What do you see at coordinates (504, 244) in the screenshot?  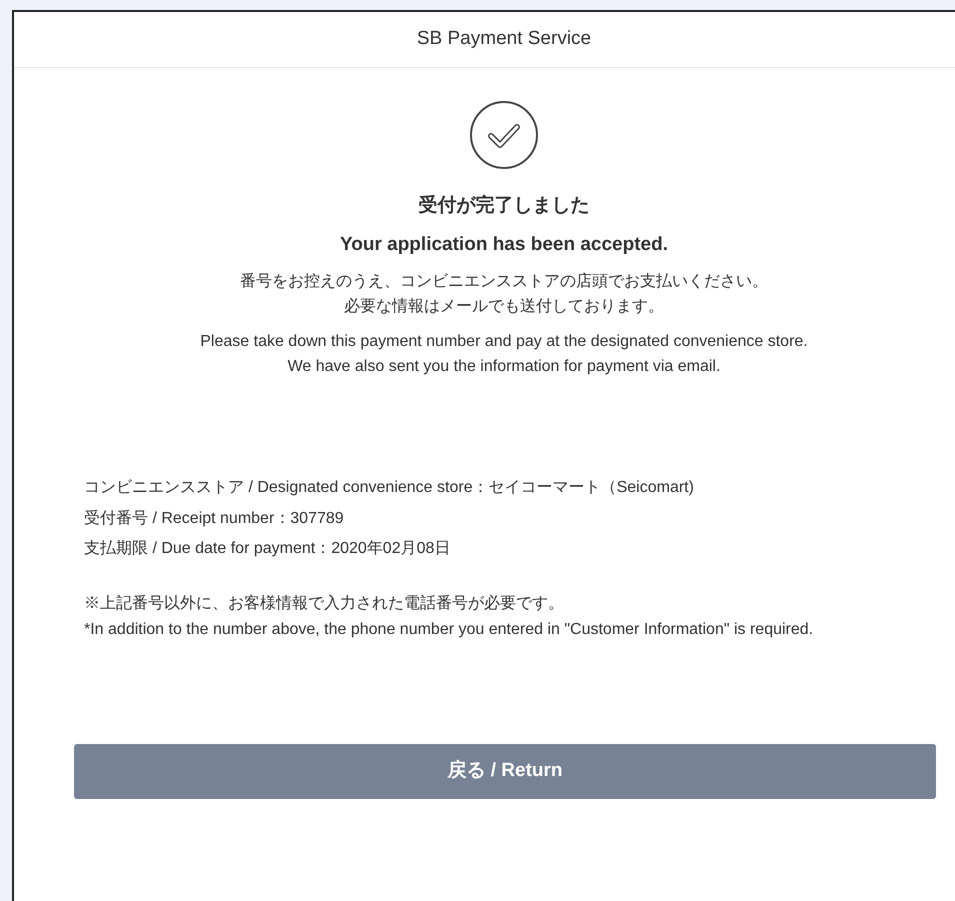 I see `result-subtitle: Your application has been accepted.` at bounding box center [504, 244].